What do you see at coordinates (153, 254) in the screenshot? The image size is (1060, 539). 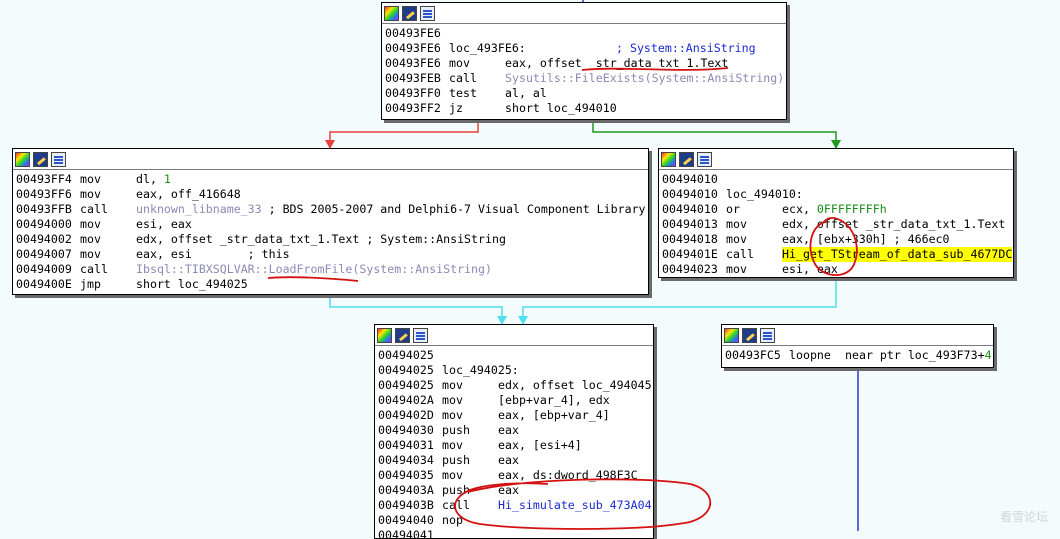 I see `code-line: 00494007 mov eax, esi ; this` at bounding box center [153, 254].